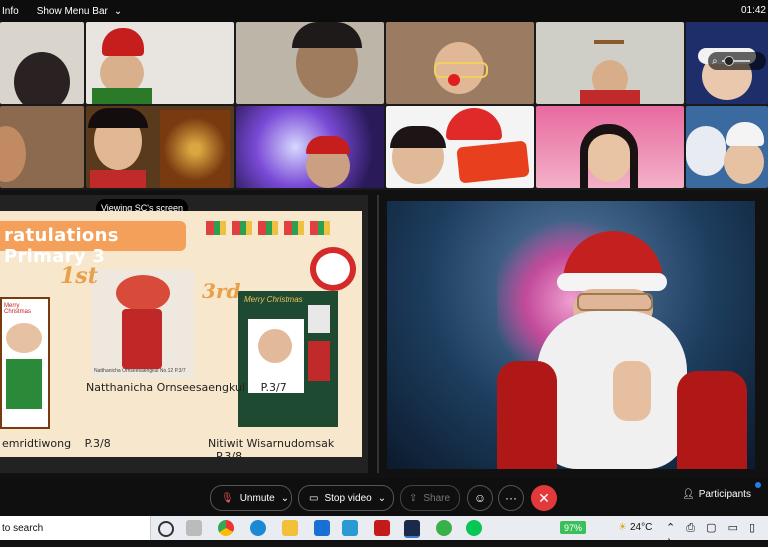  What do you see at coordinates (350, 528) in the screenshot?
I see `app-l-icon` at bounding box center [350, 528].